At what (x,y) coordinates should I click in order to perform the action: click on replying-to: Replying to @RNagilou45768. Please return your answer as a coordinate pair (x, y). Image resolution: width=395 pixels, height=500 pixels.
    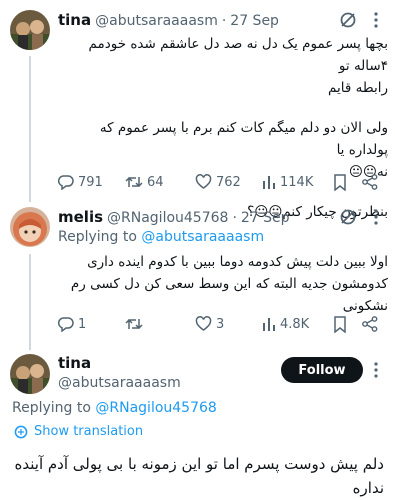
    Looking at the image, I should click on (114, 408).